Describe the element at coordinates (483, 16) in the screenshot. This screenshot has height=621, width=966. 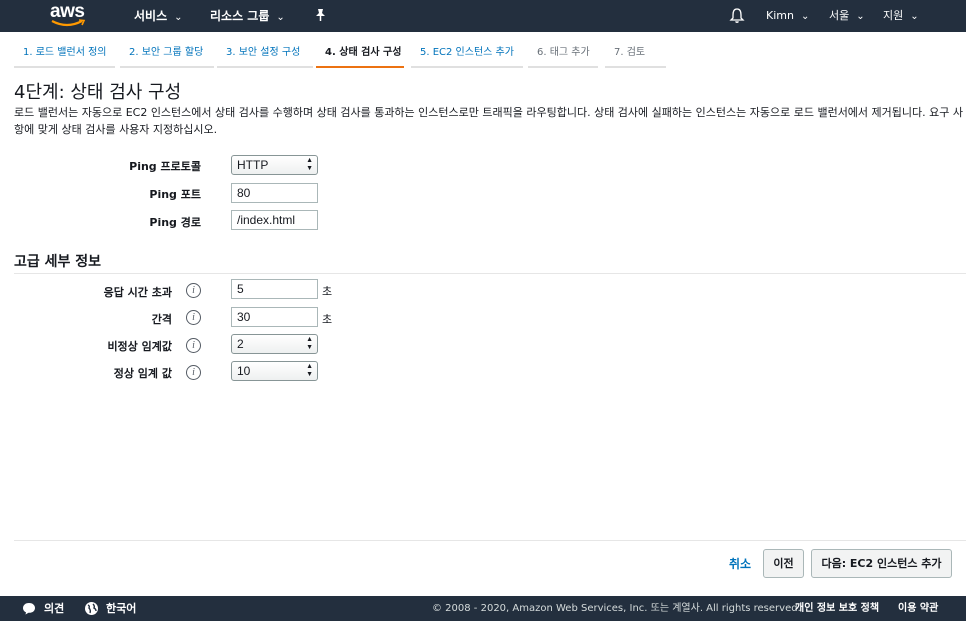
I see `top-nav: aws 서비스 ⌄ 리소스 그룹 ⌄ Kimn ⌄ 서울 ⌄ 지원 ⌄` at that location.